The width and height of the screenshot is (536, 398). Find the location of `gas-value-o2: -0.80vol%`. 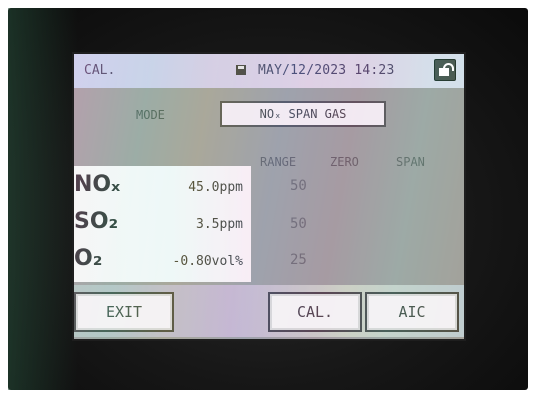

gas-value-o2: -0.80vol% is located at coordinates (207, 261).